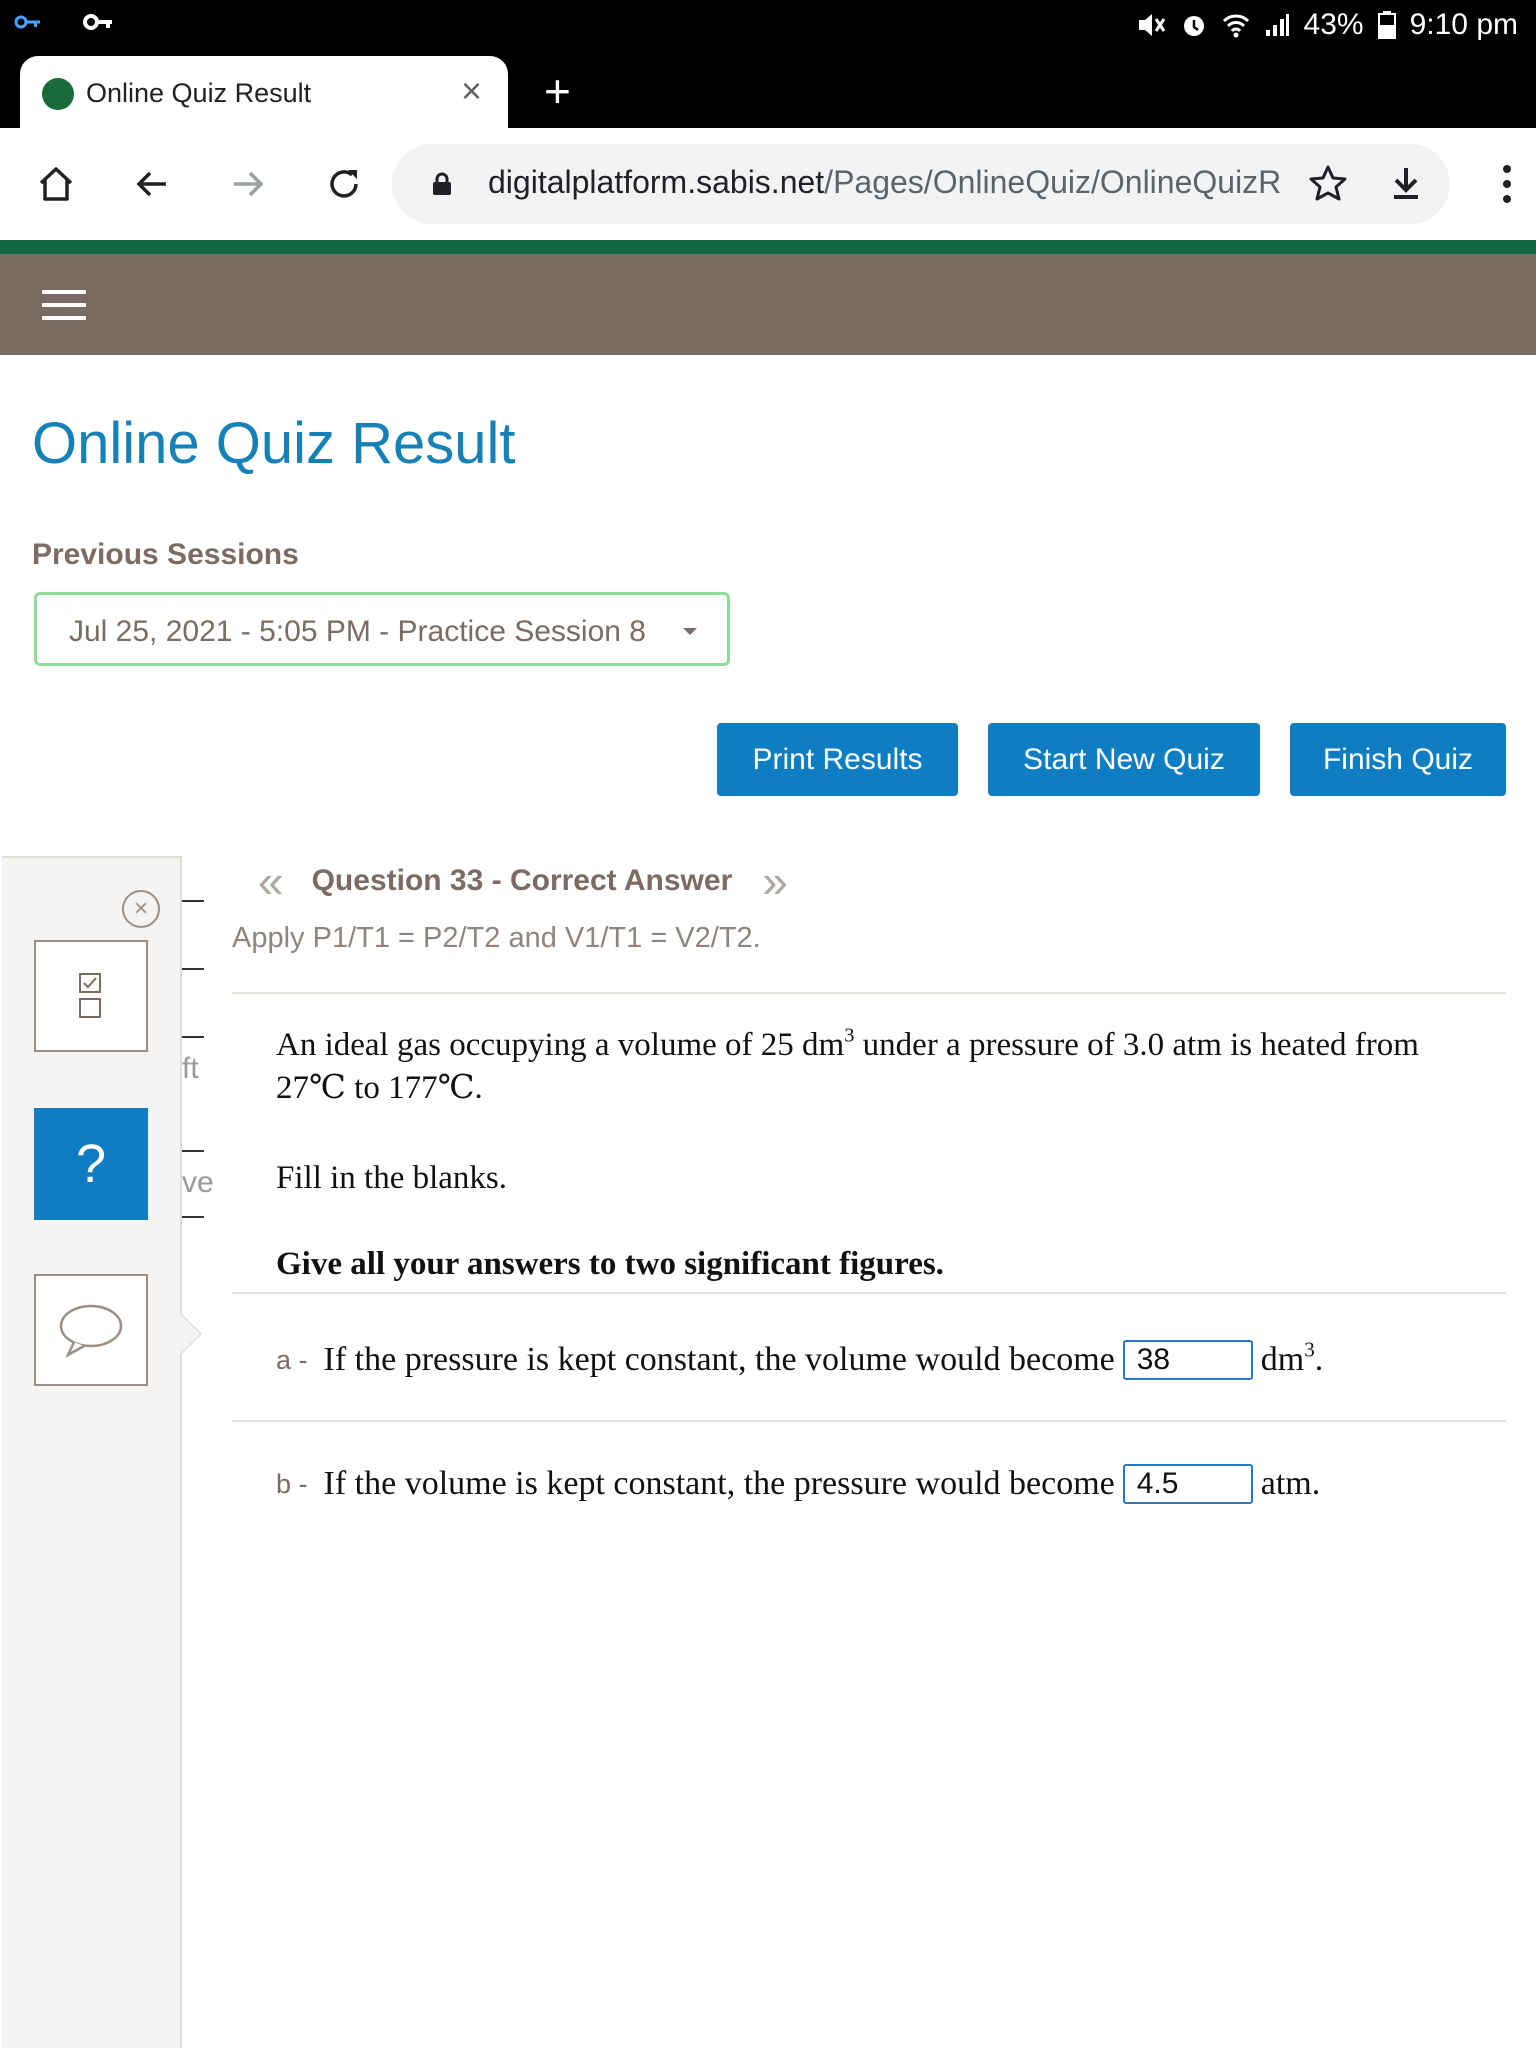  I want to click on tab-strip: Online Quiz Result × +, so click(768, 89).